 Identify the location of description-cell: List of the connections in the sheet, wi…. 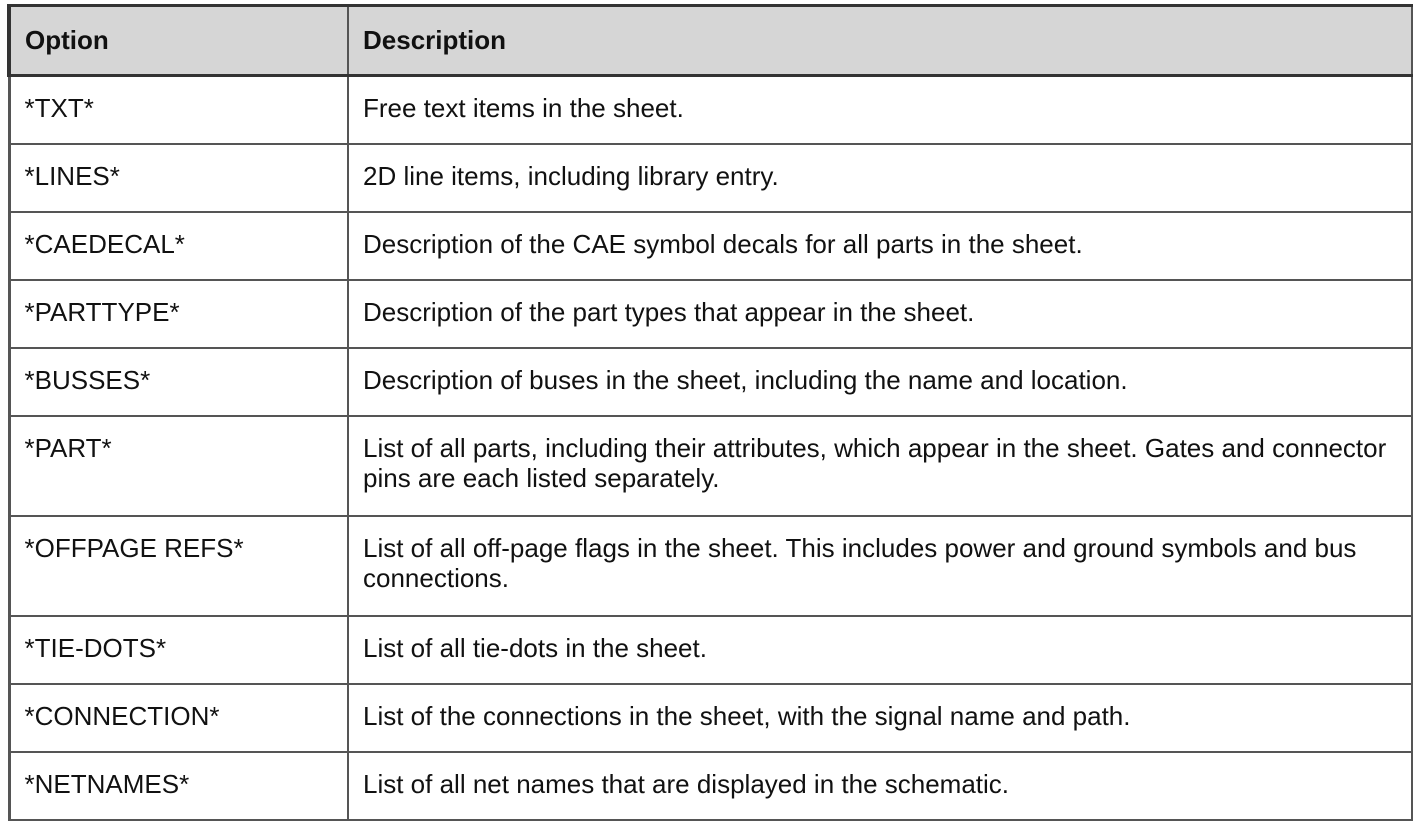
(880, 717).